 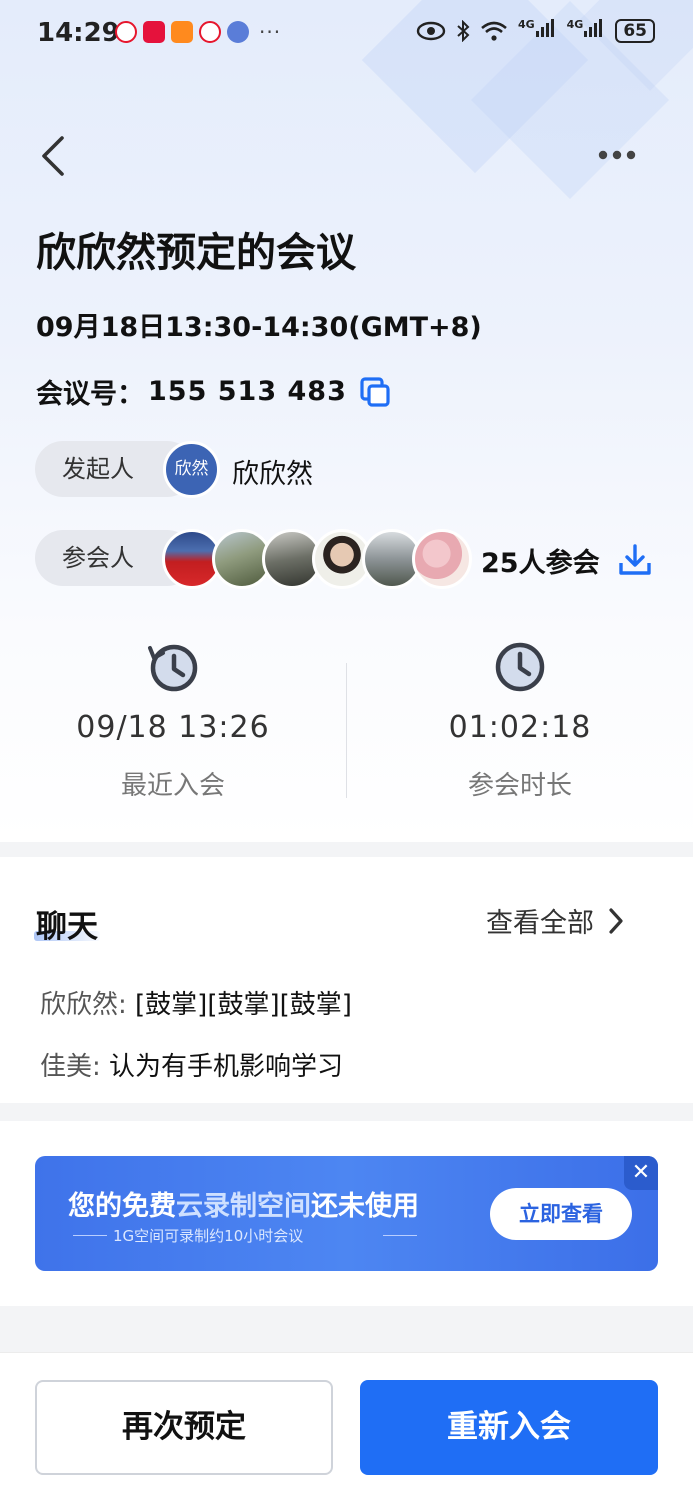 What do you see at coordinates (172, 786) in the screenshot?
I see `last-join-label: 最近入会` at bounding box center [172, 786].